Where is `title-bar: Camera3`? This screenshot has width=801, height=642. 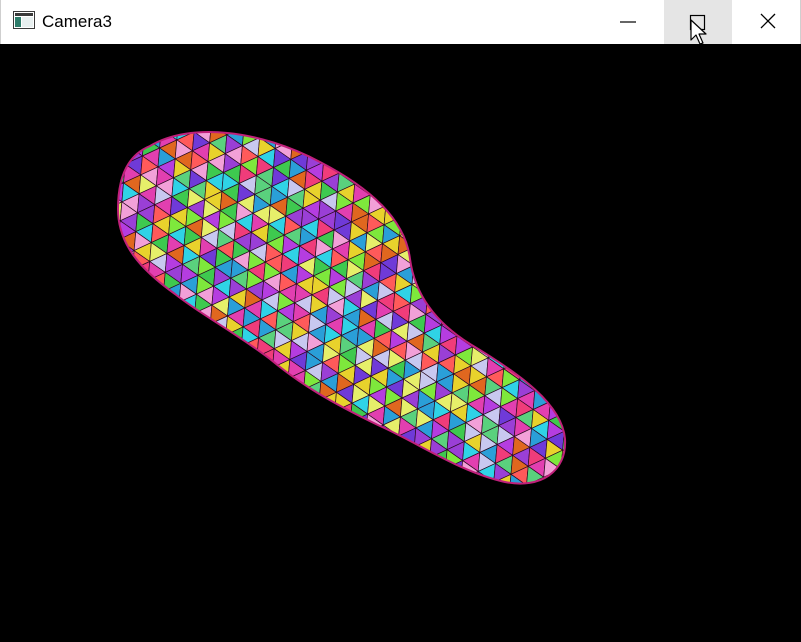
title-bar: Camera3 is located at coordinates (400, 22).